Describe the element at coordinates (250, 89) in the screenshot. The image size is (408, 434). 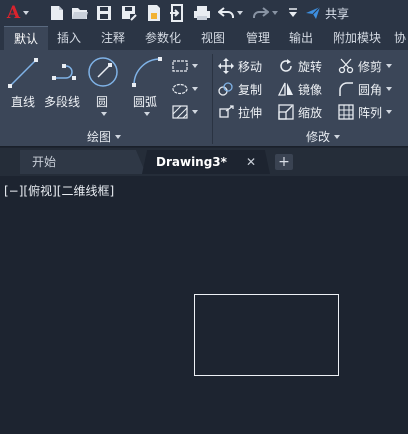
I see `copy-label: 复制` at that location.